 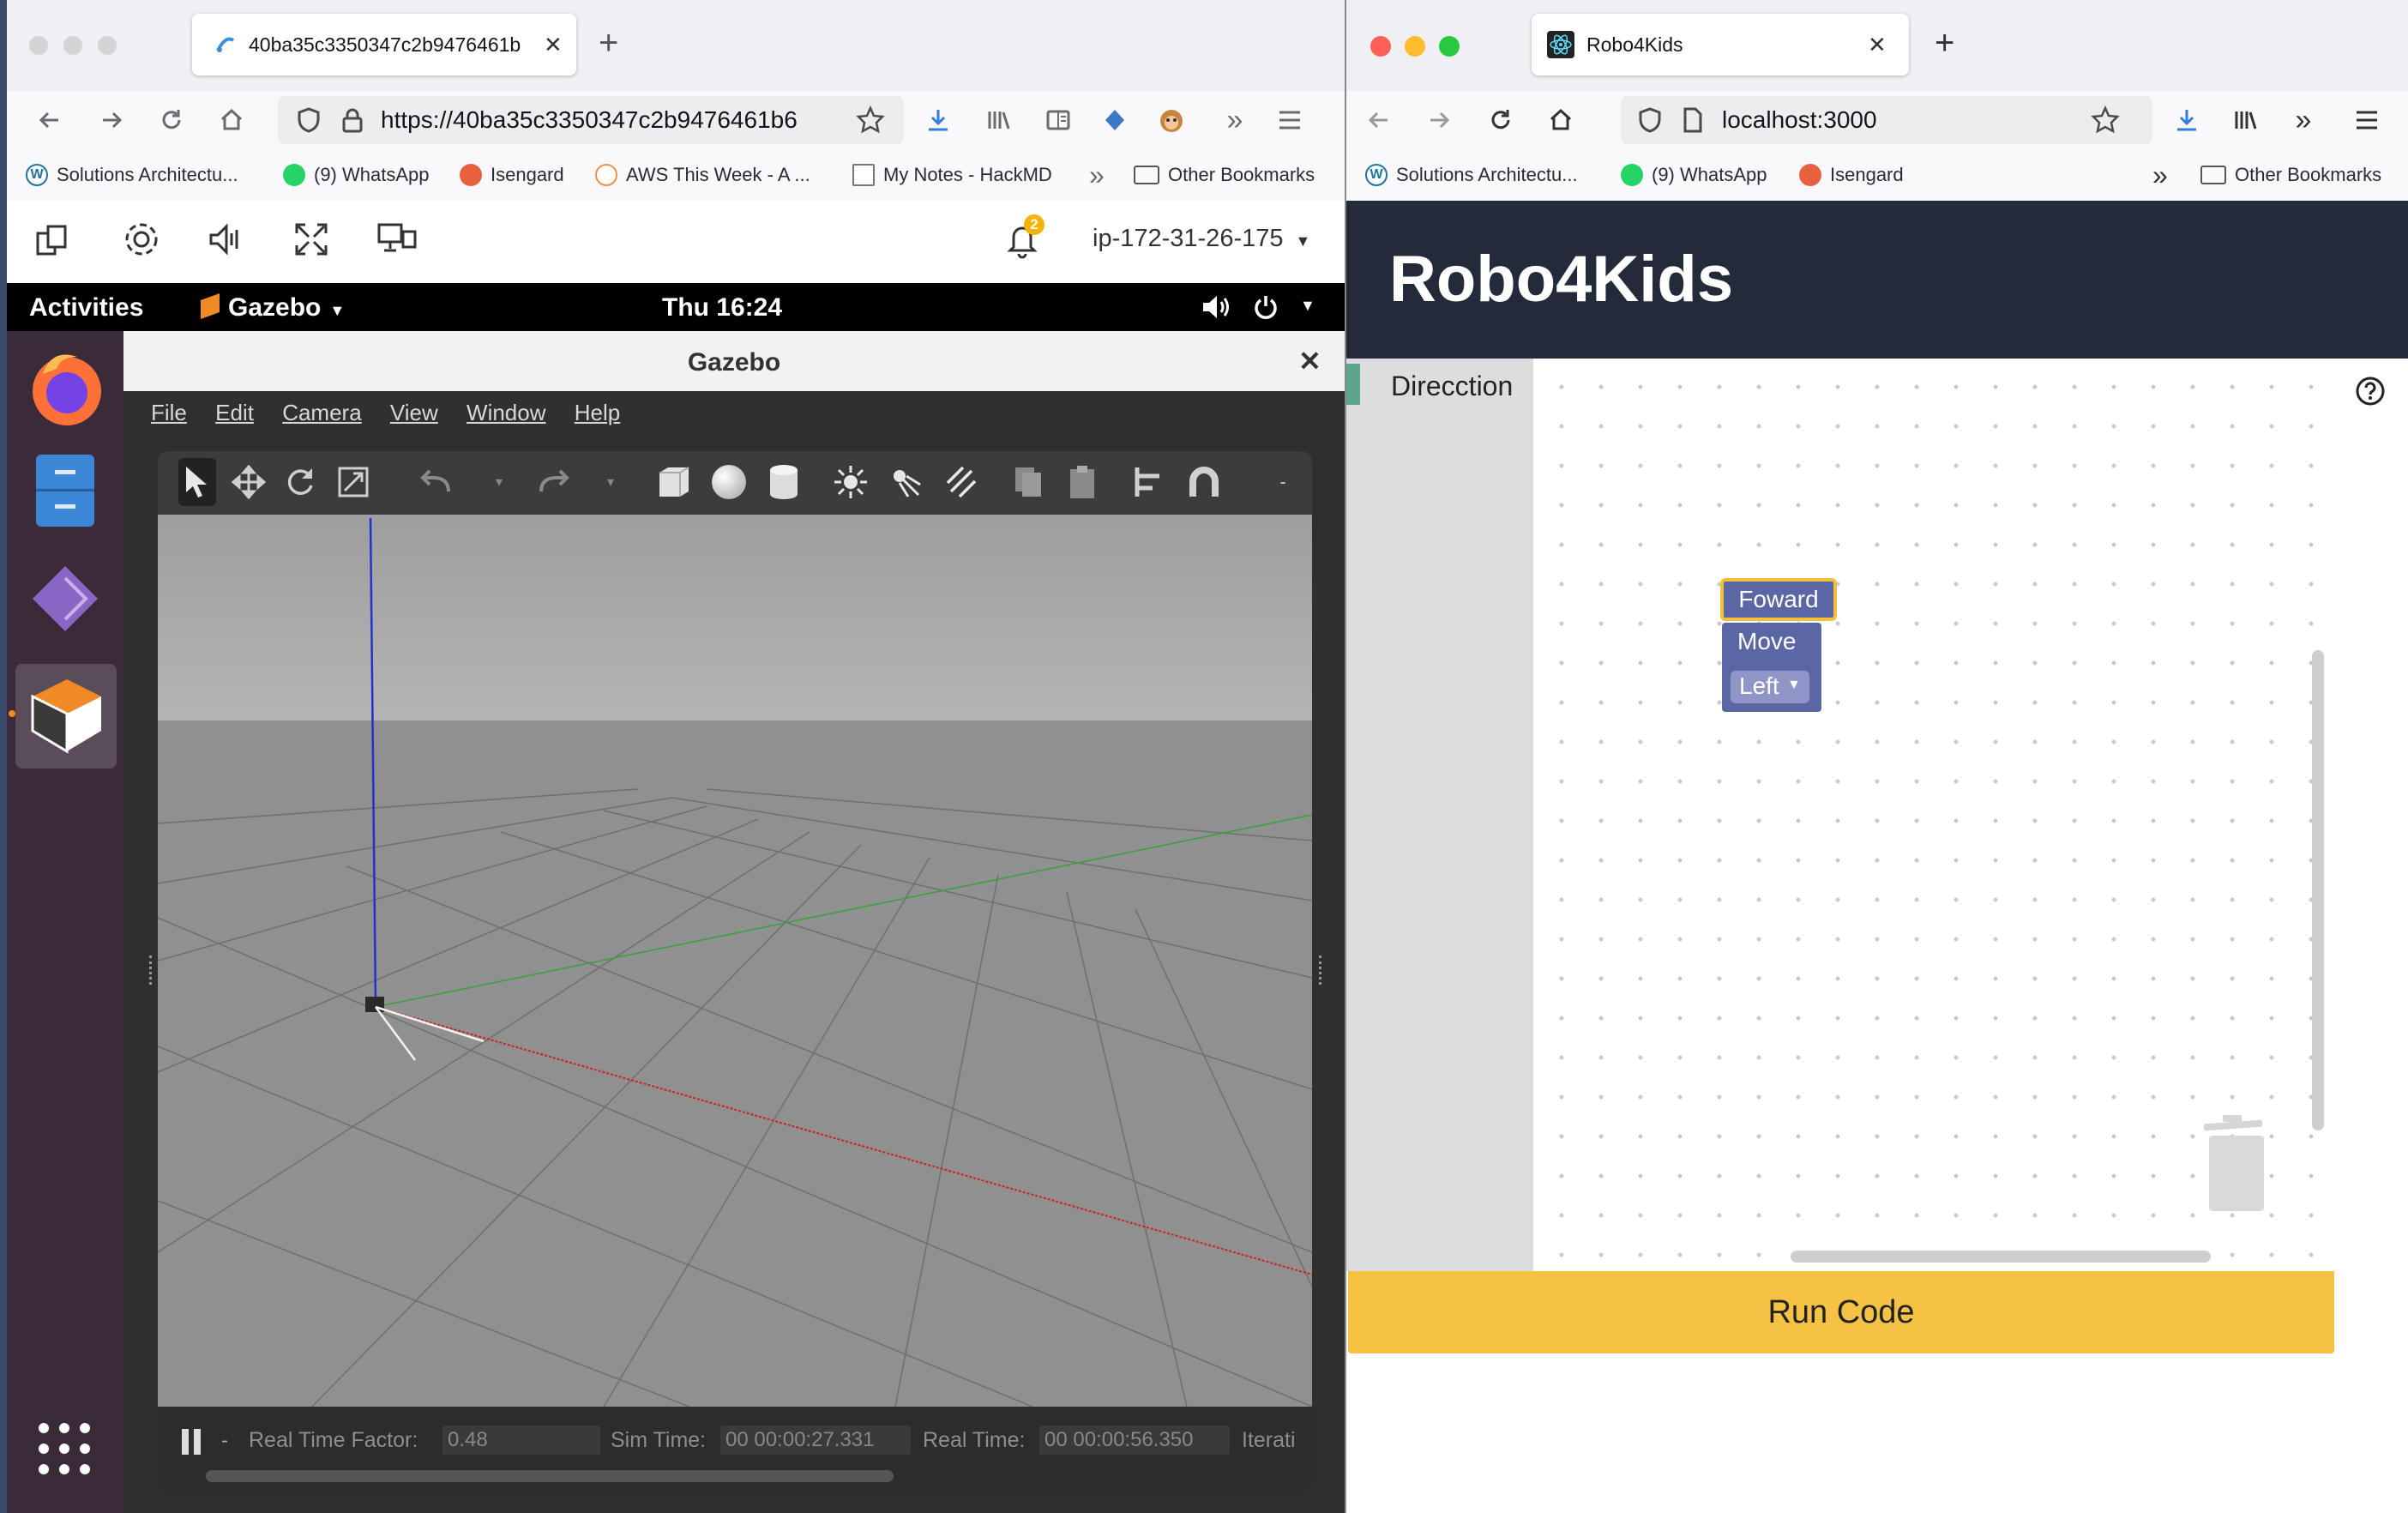 I want to click on redo-history-icon: ▾, so click(x=610, y=482).